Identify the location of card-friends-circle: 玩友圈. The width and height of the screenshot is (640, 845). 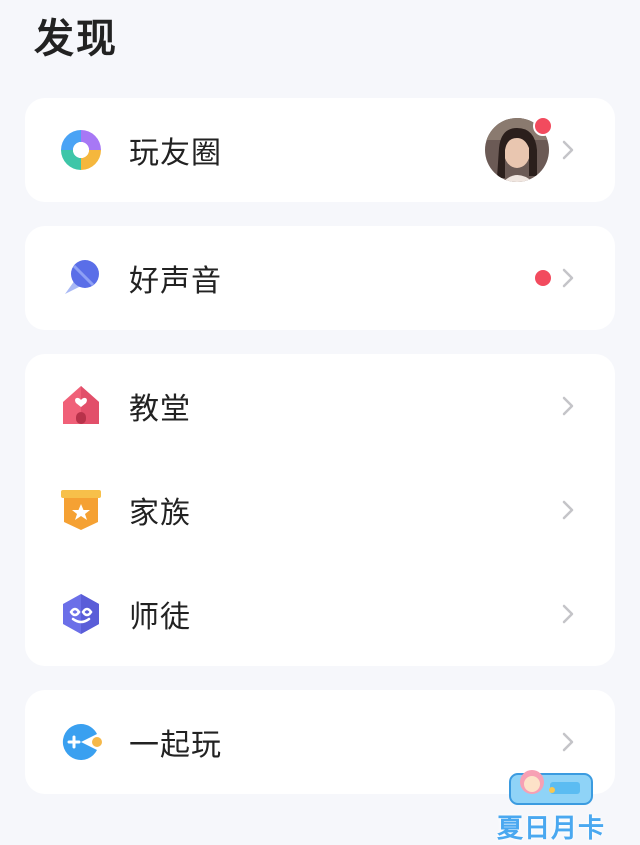
(320, 150).